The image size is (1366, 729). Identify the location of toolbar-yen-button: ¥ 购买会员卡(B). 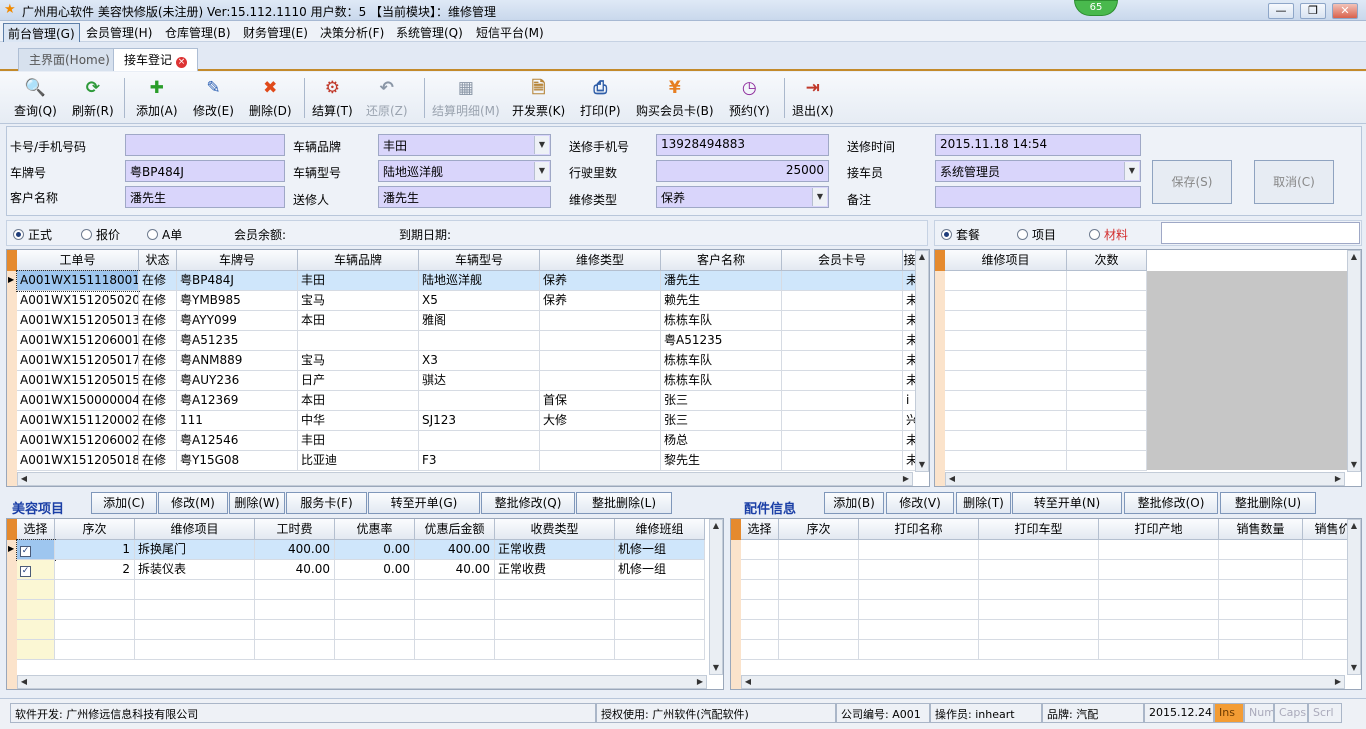
(675, 99).